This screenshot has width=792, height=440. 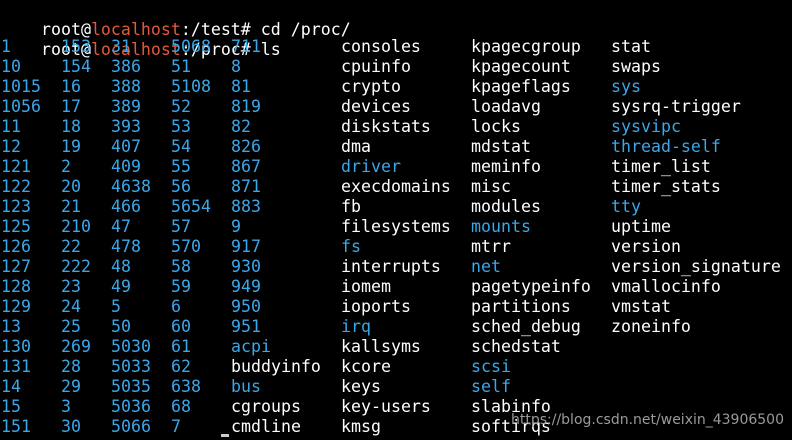 I want to click on file-entry: kpagecount, so click(x=521, y=66).